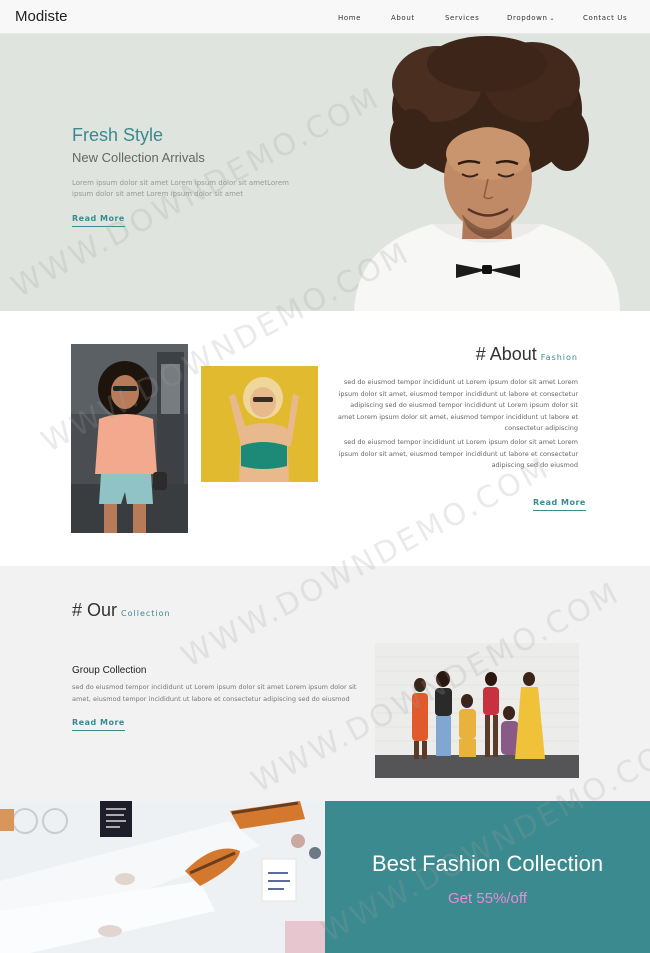 The width and height of the screenshot is (650, 953). What do you see at coordinates (41, 16) in the screenshot?
I see `brand-logo: Modiste` at bounding box center [41, 16].